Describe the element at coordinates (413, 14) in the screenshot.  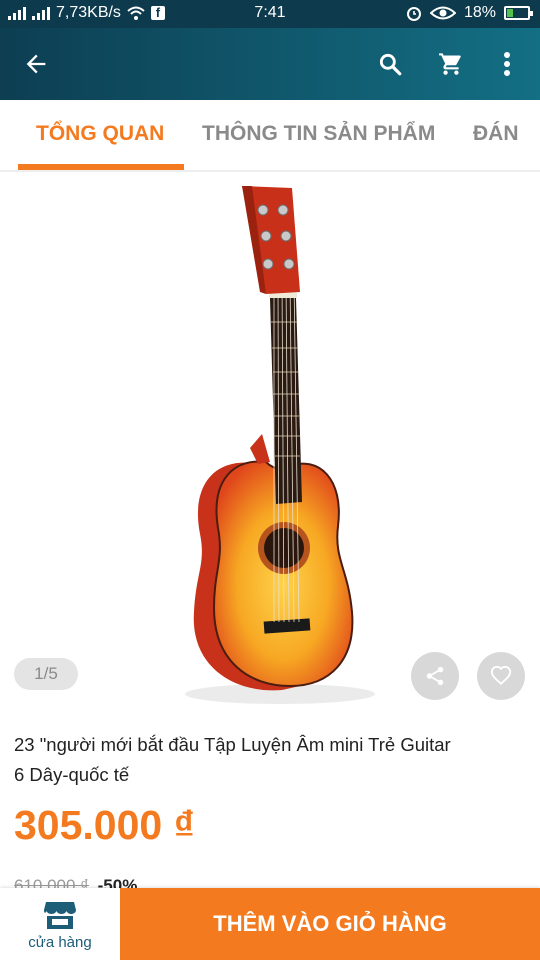
I see `alarm-icon` at that location.